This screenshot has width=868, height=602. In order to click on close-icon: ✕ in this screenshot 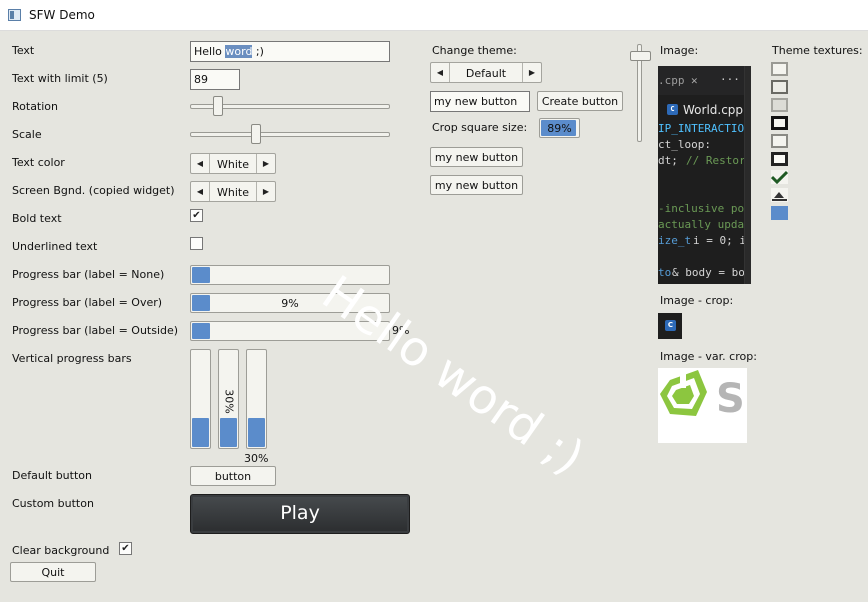, I will do `click(694, 80)`.